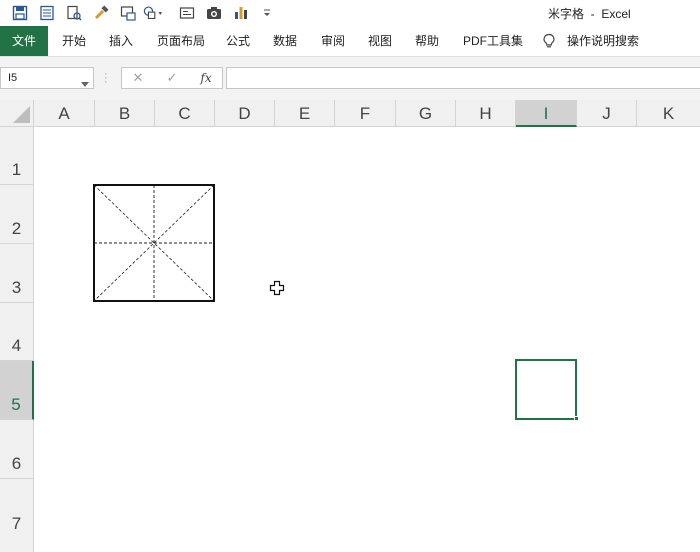 The height and width of the screenshot is (552, 700). What do you see at coordinates (17, 156) in the screenshot?
I see `row-header-1: 1` at bounding box center [17, 156].